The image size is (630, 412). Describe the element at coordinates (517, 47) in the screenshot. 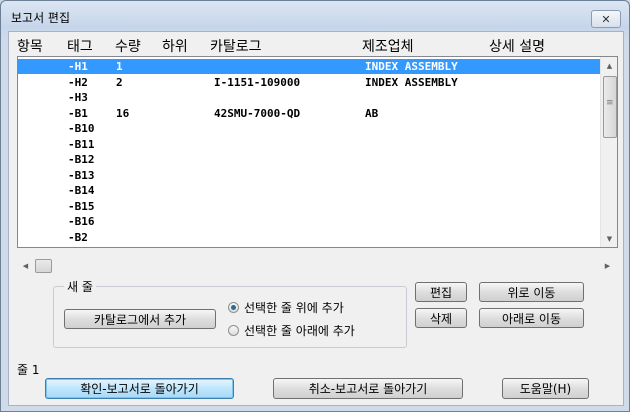

I see `column-header-description: 상세 설명` at that location.